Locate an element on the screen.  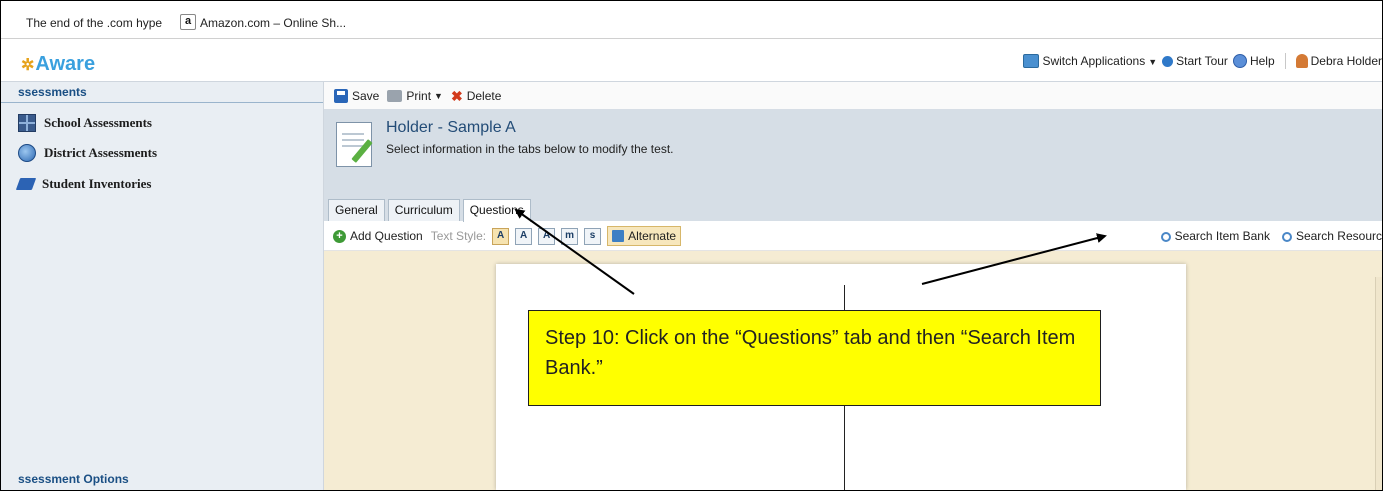
add-question-button: + Add Question is located at coordinates (378, 236).